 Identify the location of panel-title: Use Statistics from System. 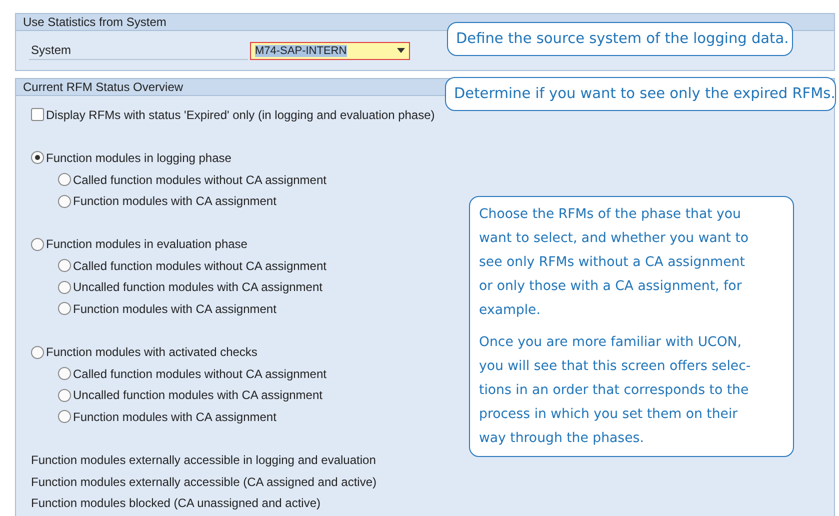
(94, 22).